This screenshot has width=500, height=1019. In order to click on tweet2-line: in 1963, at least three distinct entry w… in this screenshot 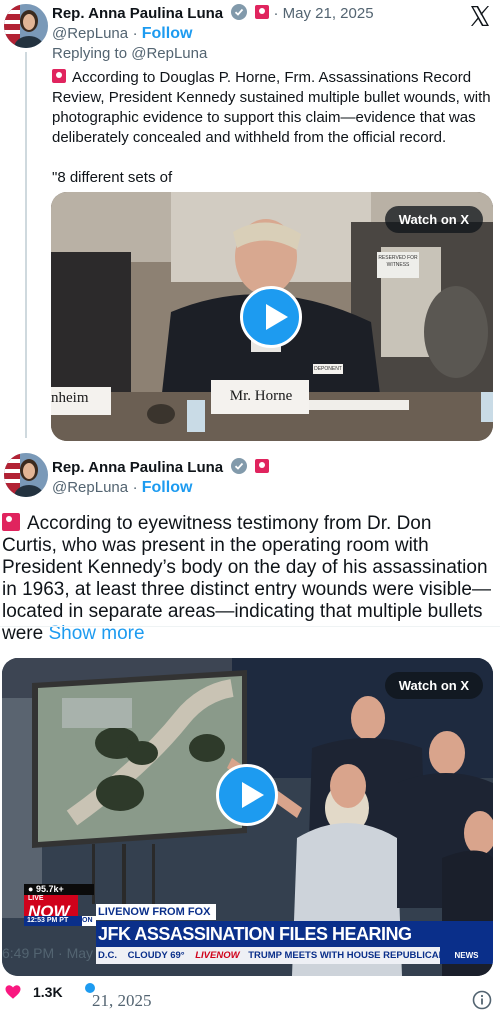, I will do `click(246, 589)`.